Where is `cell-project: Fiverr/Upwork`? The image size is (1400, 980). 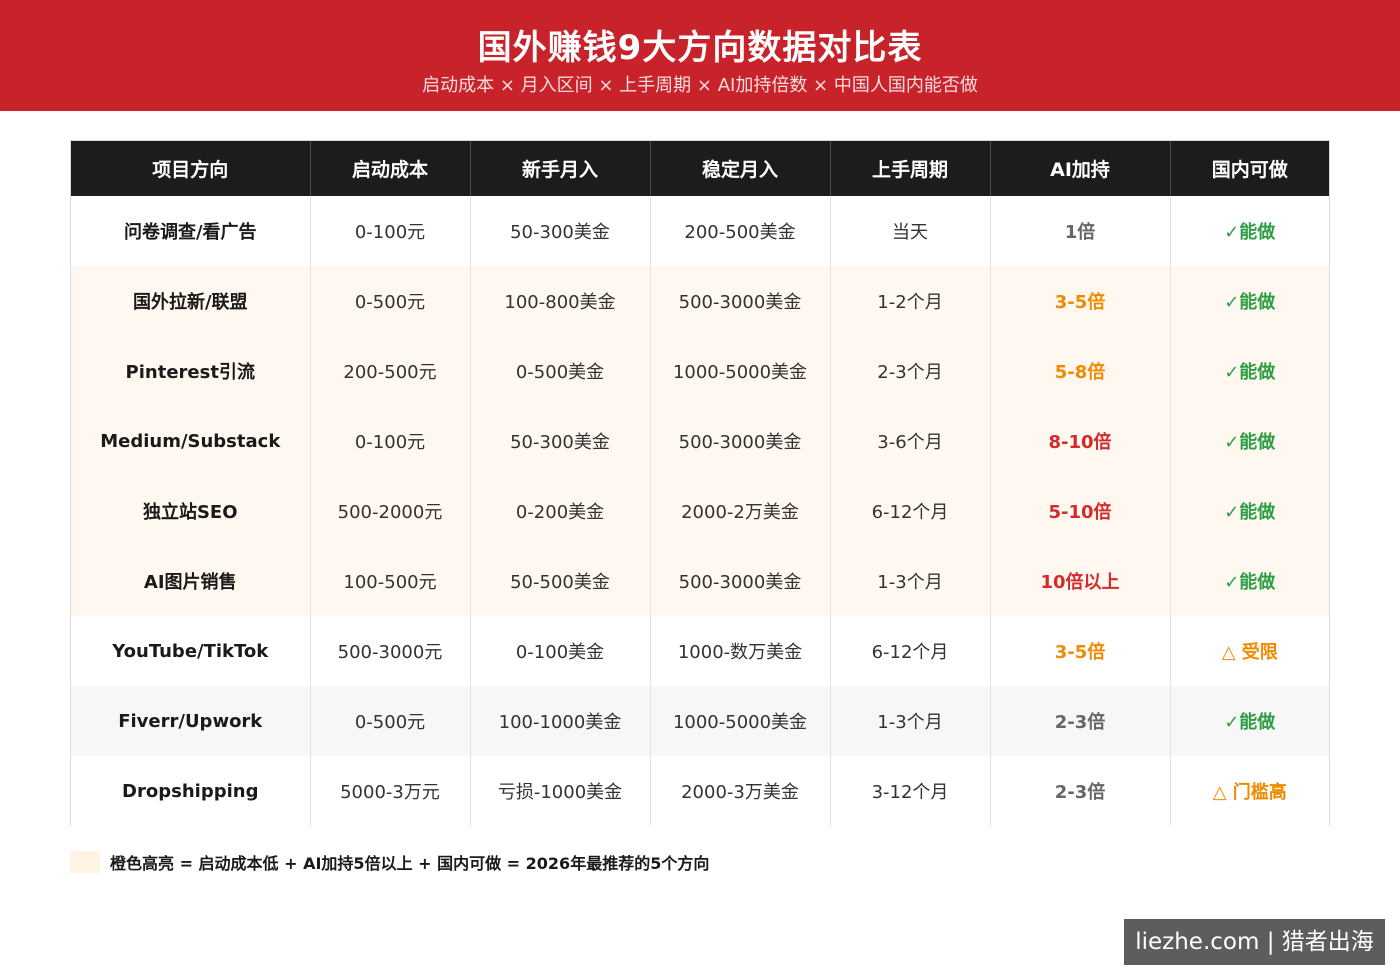
cell-project: Fiverr/Upwork is located at coordinates (190, 721).